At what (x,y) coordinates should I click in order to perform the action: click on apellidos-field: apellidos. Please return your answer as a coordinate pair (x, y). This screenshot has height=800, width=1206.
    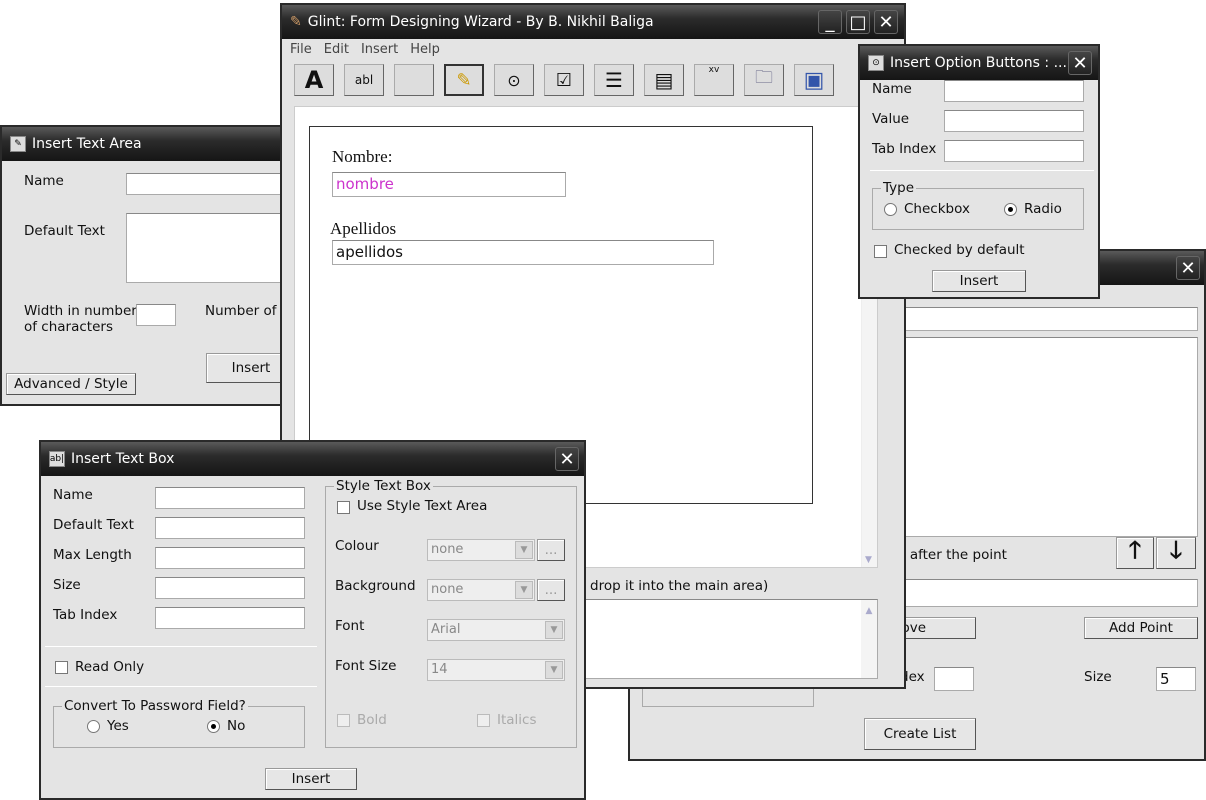
    Looking at the image, I should click on (523, 252).